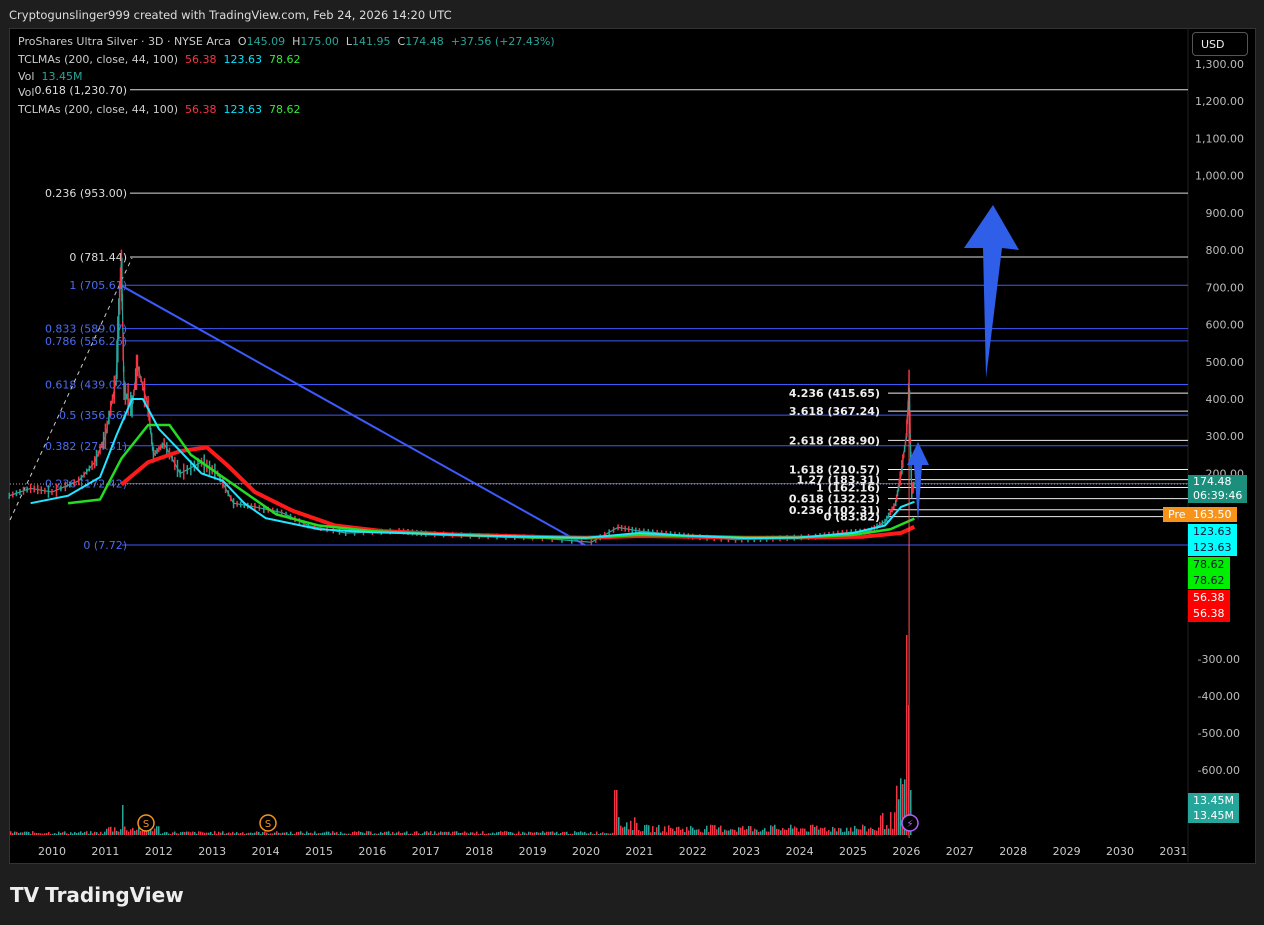 The width and height of the screenshot is (1264, 925). Describe the element at coordinates (746, 851) in the screenshot. I see `x-tick-label: 2023` at that location.